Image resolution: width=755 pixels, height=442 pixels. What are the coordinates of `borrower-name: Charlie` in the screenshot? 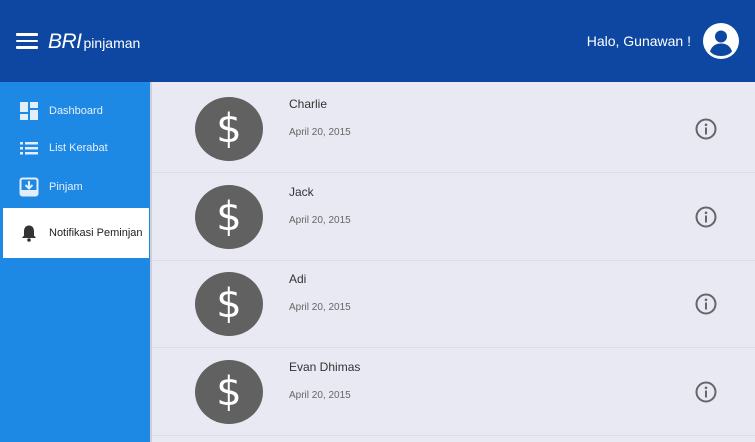 It's located at (308, 104).